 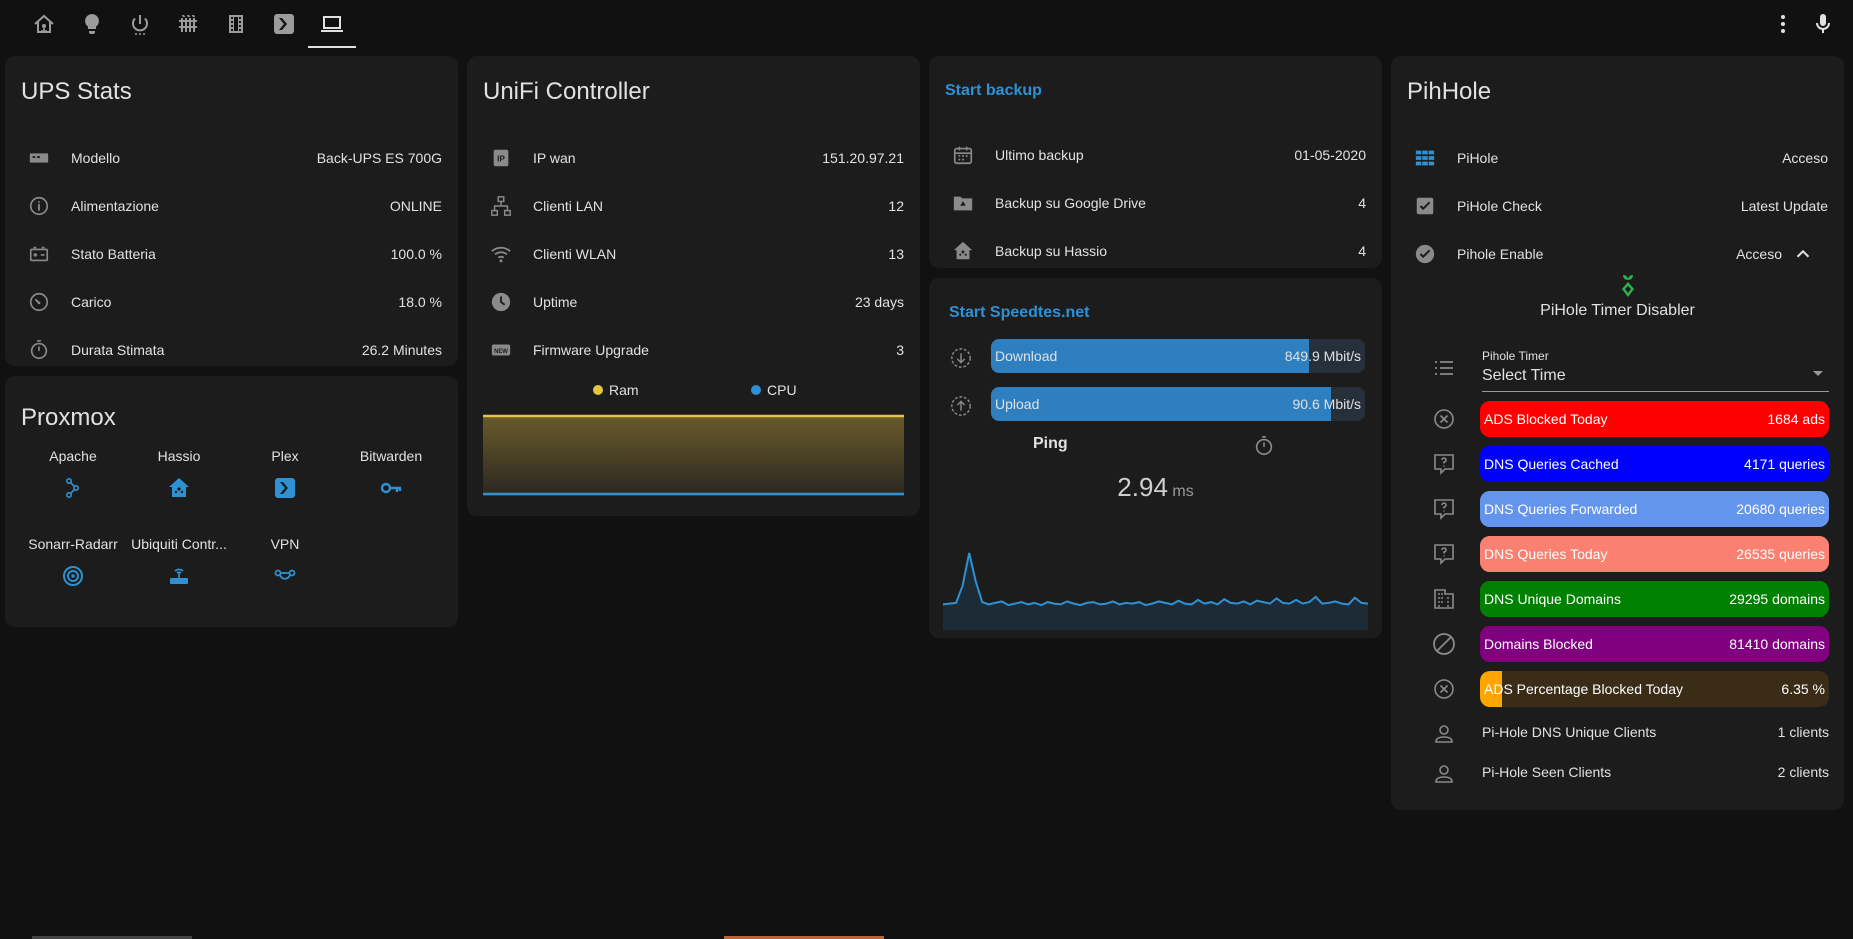 I want to click on proxmox-tile-apache: Apache, so click(x=73, y=474).